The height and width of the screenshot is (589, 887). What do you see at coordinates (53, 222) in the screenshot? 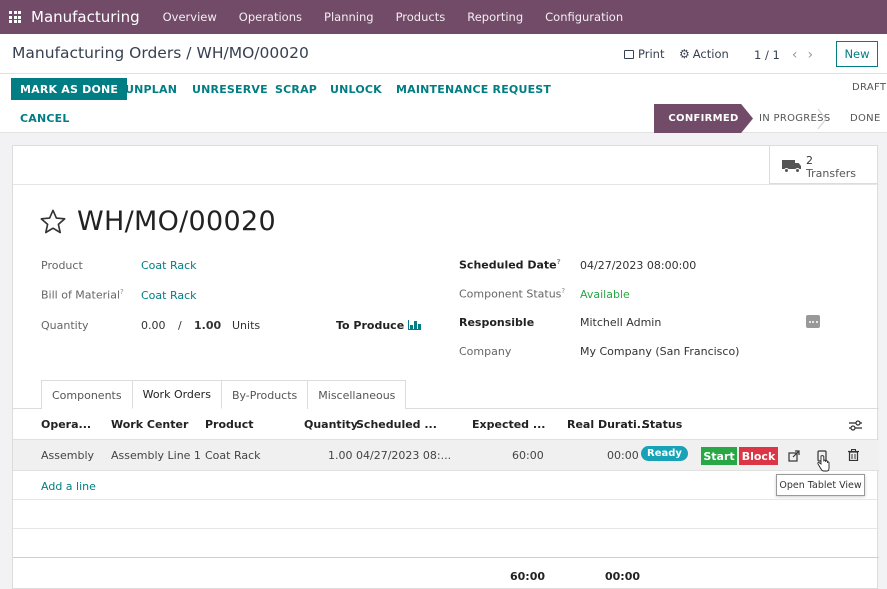
I see `star-icon` at bounding box center [53, 222].